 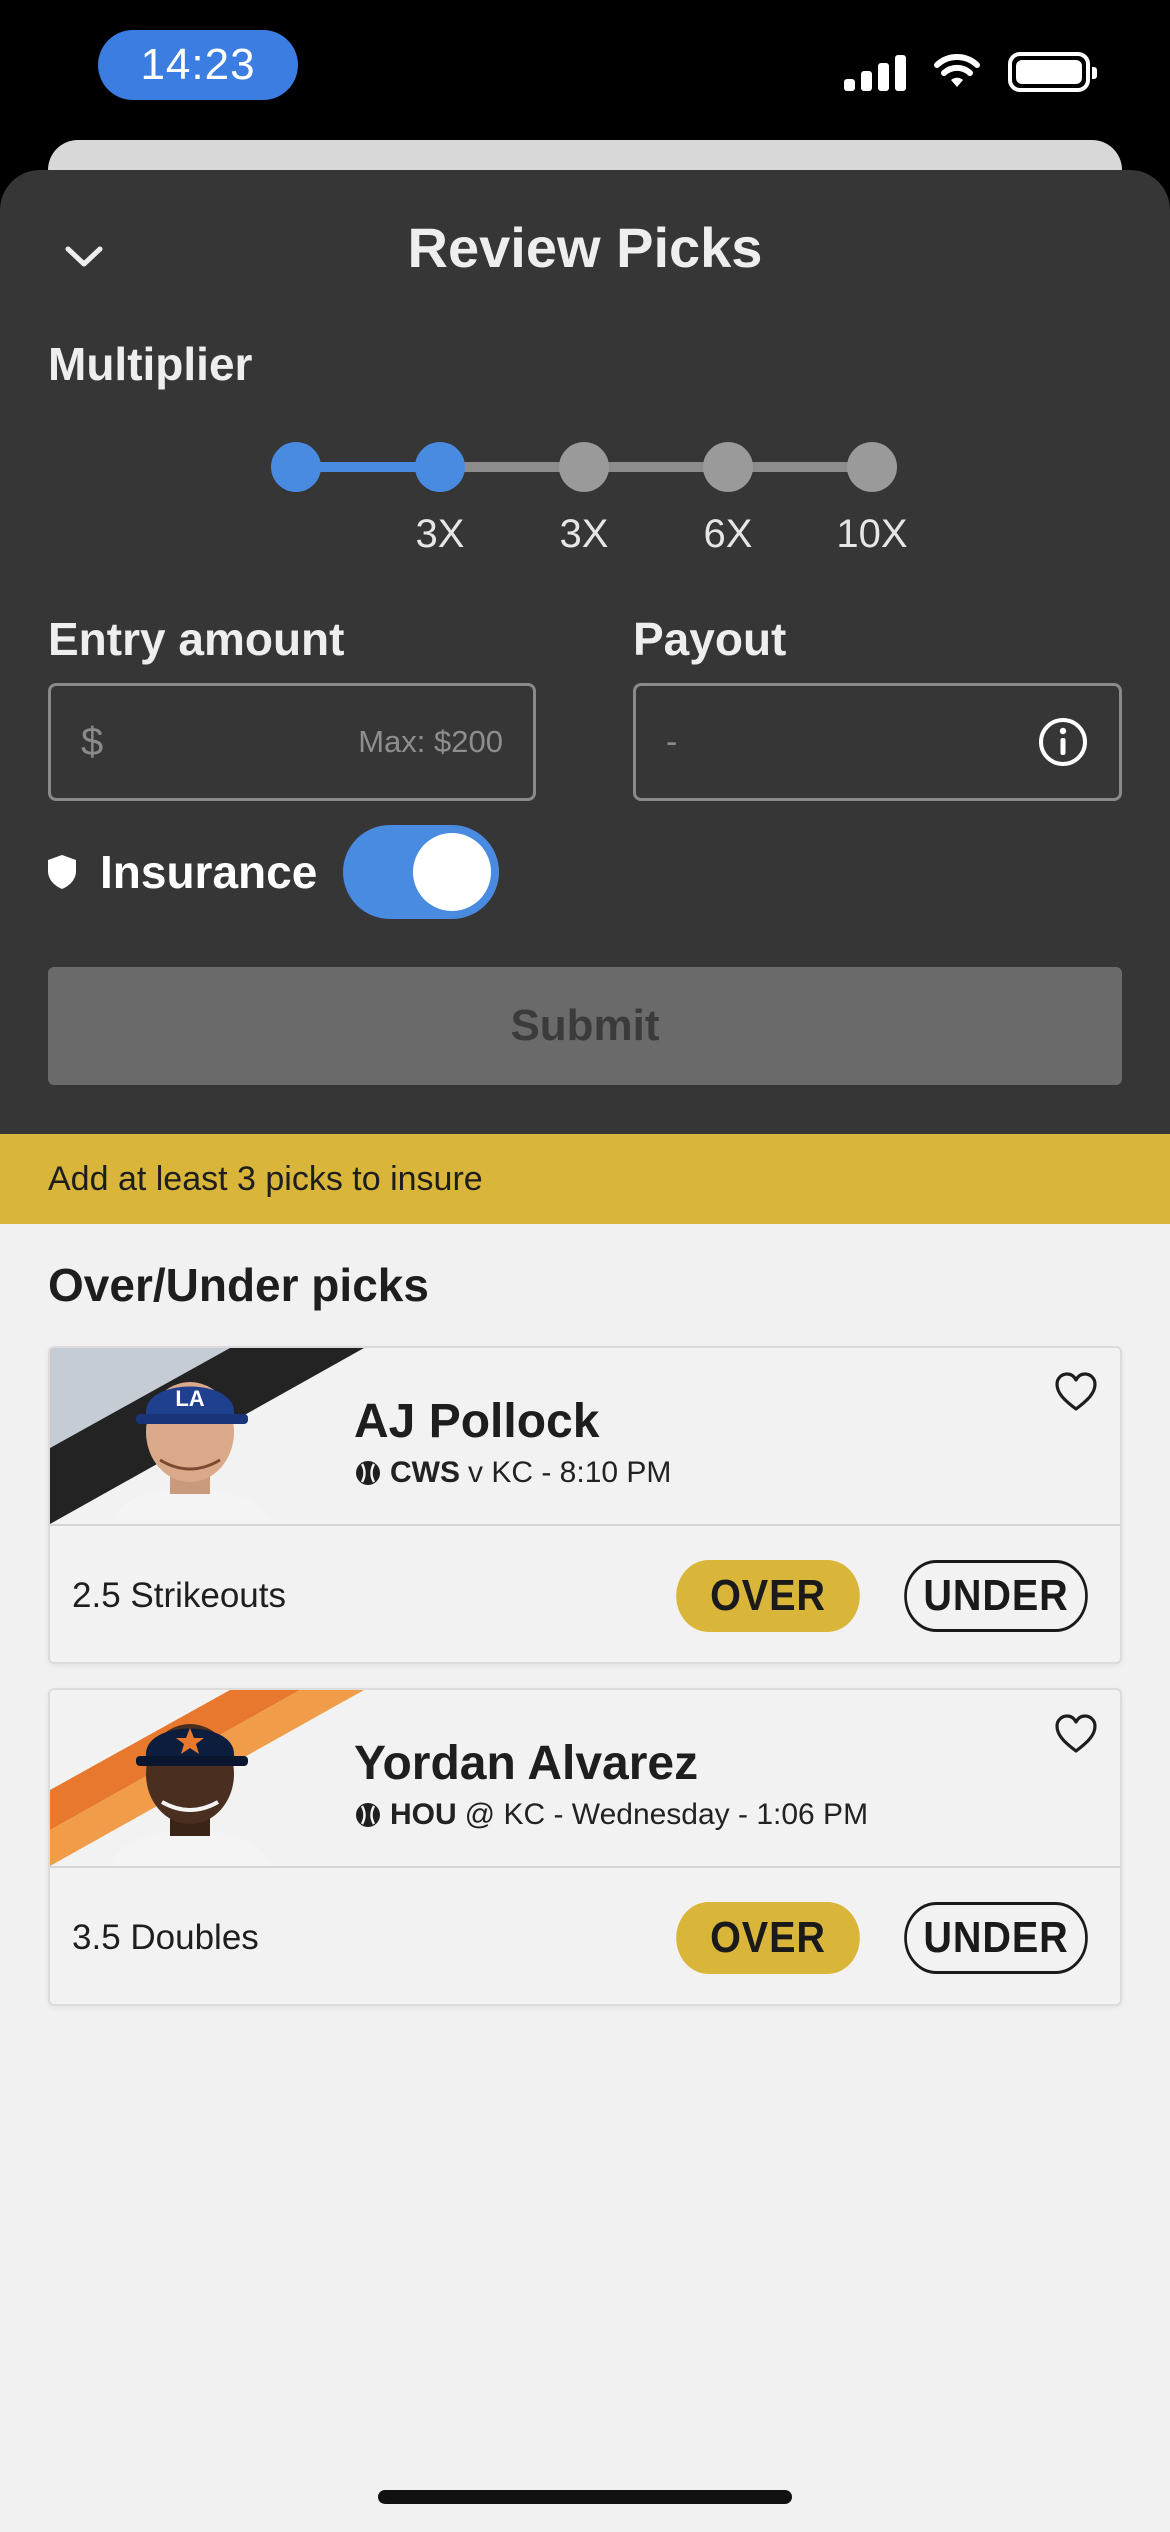 I want to click on entry-amount-field: $ Max: $200, so click(x=292, y=742).